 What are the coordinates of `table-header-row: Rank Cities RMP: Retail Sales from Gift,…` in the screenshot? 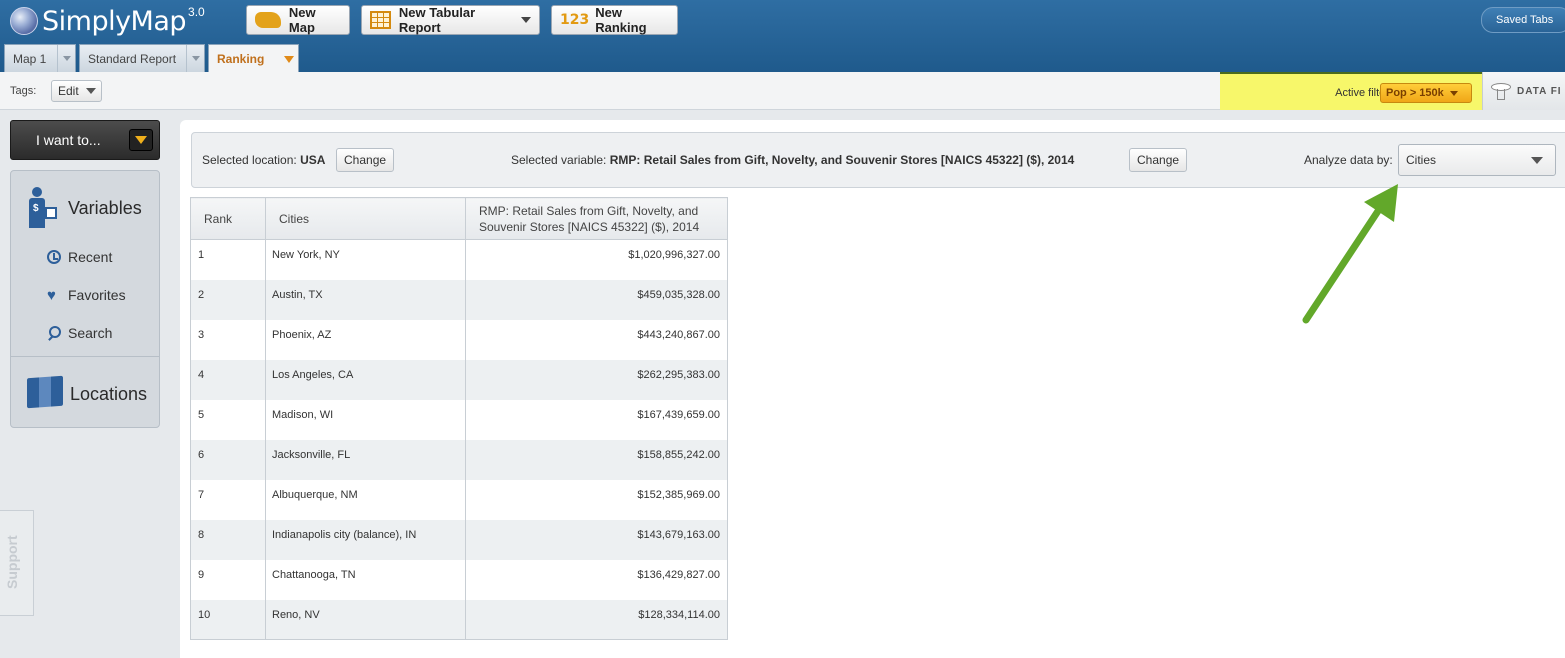 It's located at (459, 218).